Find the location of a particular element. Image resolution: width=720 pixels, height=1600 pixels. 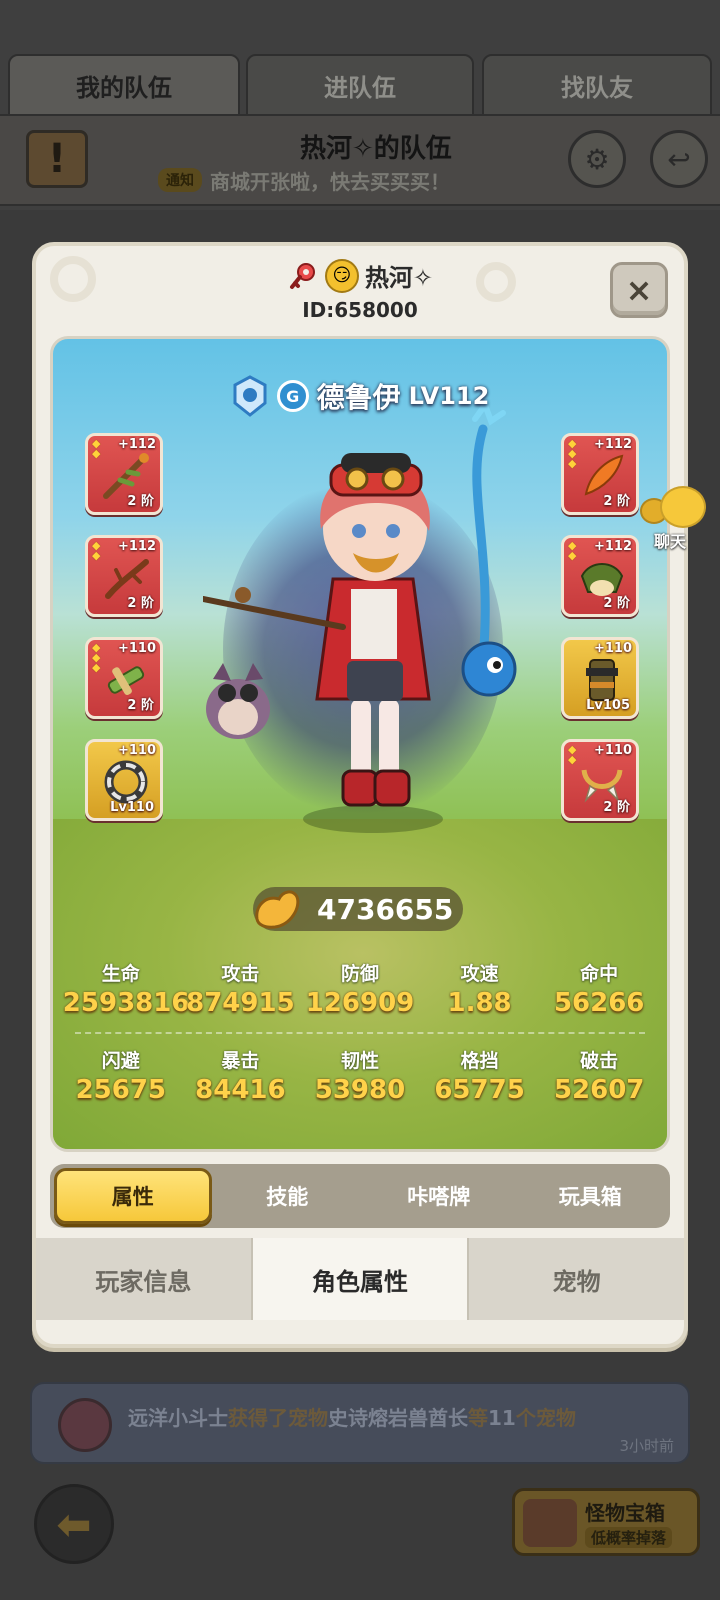

subtab-toybox: 玩具箱 is located at coordinates (591, 1196).